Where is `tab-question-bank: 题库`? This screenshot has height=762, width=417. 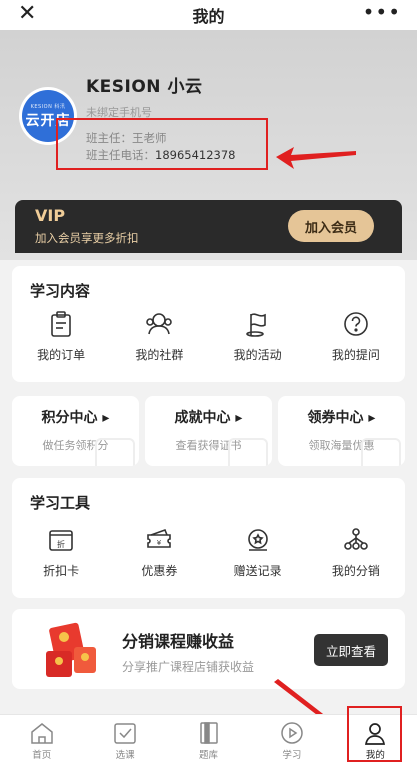 tab-question-bank: 题库 is located at coordinates (208, 738).